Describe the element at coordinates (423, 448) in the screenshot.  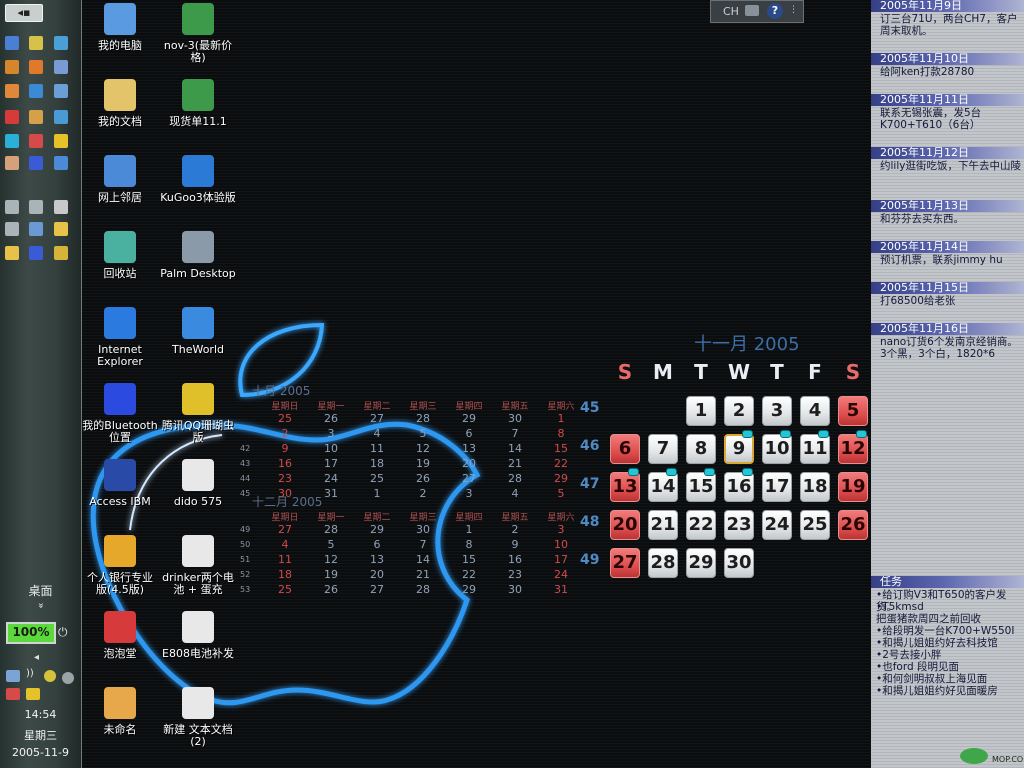
I see `small-calendar-day: 12` at that location.